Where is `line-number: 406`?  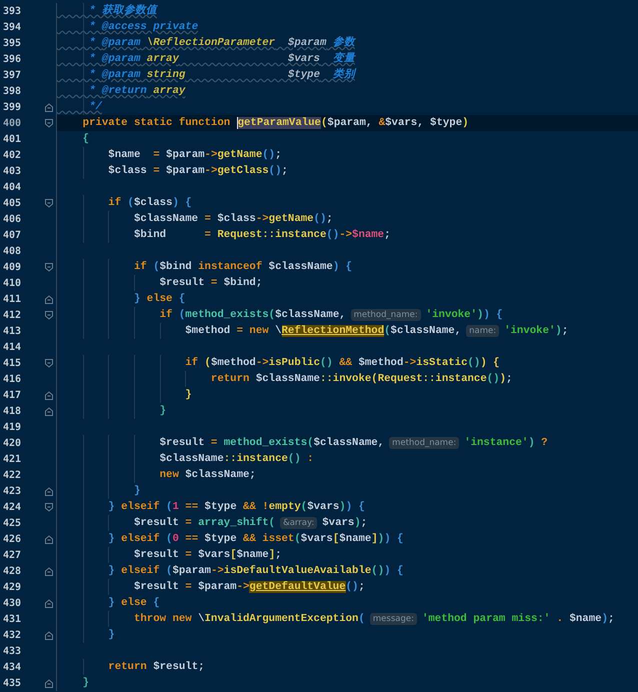
line-number: 406 is located at coordinates (12, 219).